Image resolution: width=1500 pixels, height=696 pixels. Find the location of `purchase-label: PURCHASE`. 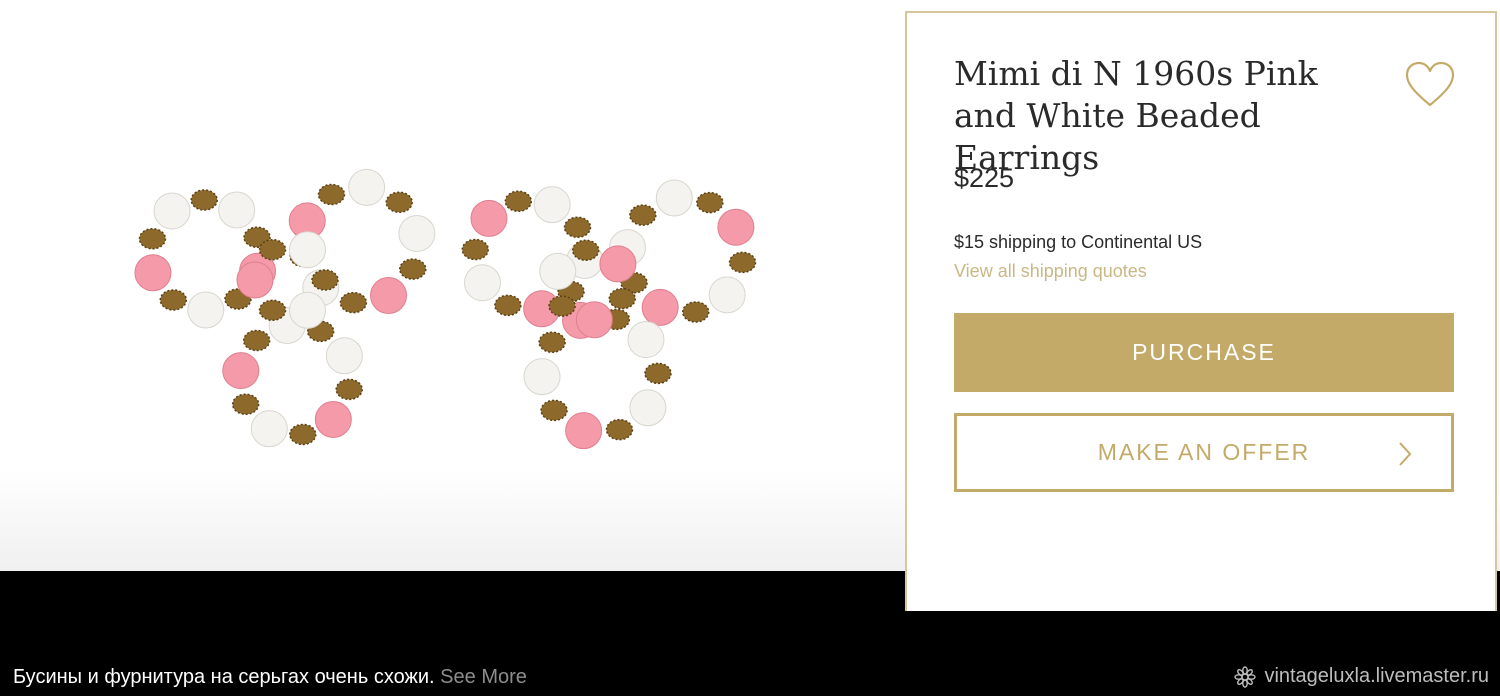

purchase-label: PURCHASE is located at coordinates (1204, 352).